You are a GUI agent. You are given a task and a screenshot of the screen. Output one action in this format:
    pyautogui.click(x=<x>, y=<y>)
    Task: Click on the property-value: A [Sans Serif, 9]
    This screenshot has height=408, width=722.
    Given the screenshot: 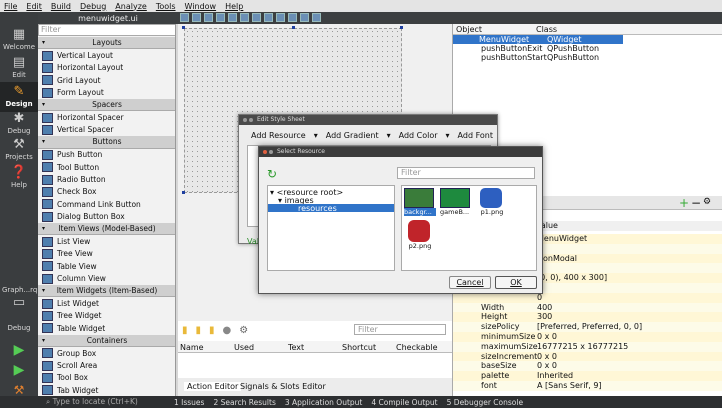 What is the action you would take?
    pyautogui.click(x=569, y=385)
    